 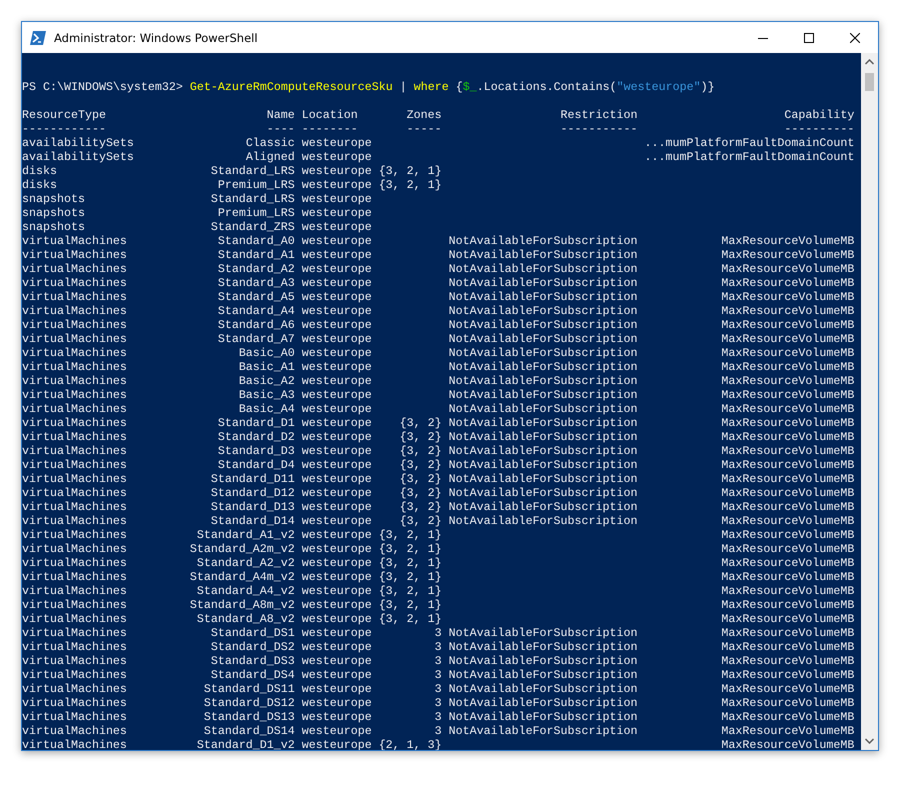 What do you see at coordinates (270, 157) in the screenshot?
I see `table-cell: Aligned` at bounding box center [270, 157].